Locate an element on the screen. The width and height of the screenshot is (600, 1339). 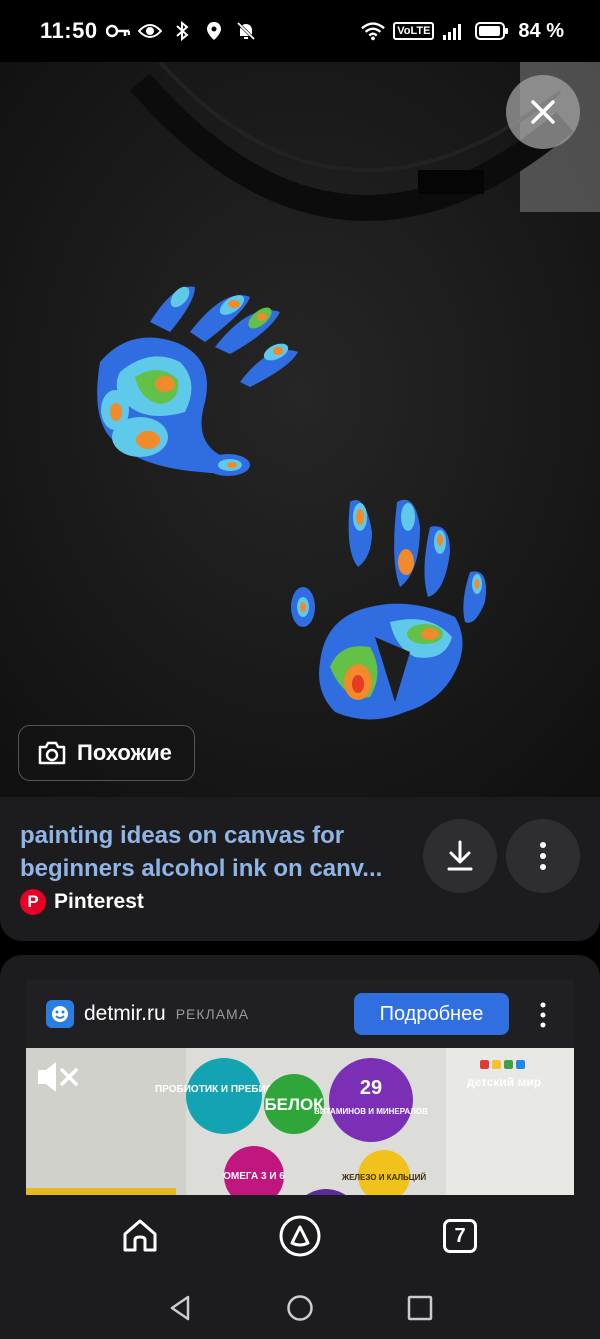
back-icon is located at coordinates (180, 1308).